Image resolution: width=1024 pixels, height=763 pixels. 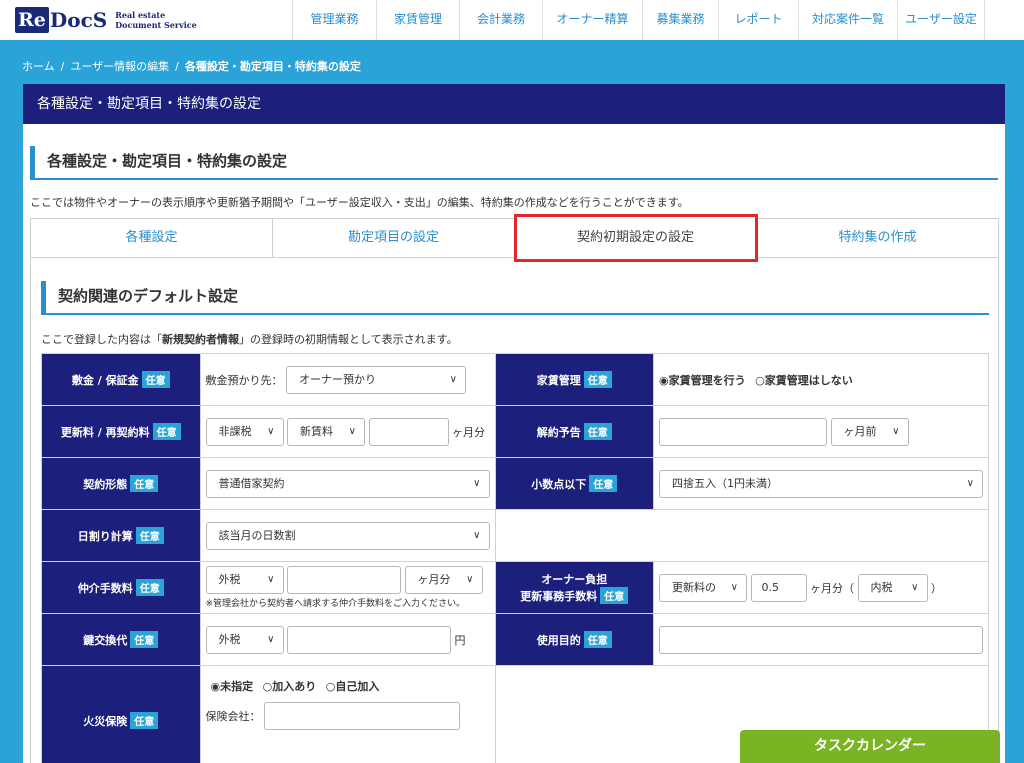 What do you see at coordinates (119, 66) in the screenshot?
I see `breadcrumb-parent: ユーザー情報の編集` at bounding box center [119, 66].